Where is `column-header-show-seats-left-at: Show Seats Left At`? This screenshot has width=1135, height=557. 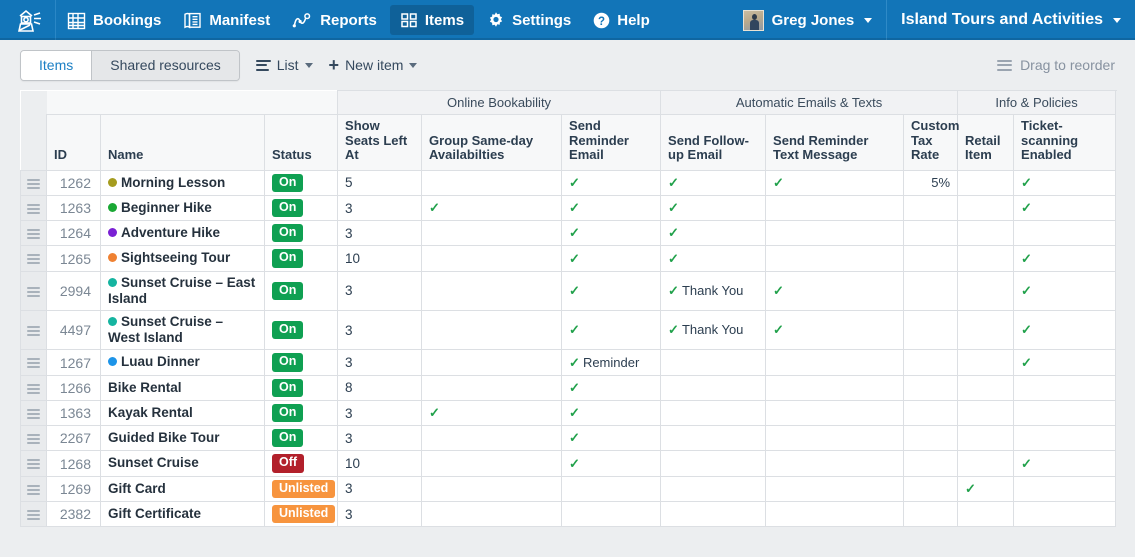 column-header-show-seats-left-at: Show Seats Left At is located at coordinates (380, 142).